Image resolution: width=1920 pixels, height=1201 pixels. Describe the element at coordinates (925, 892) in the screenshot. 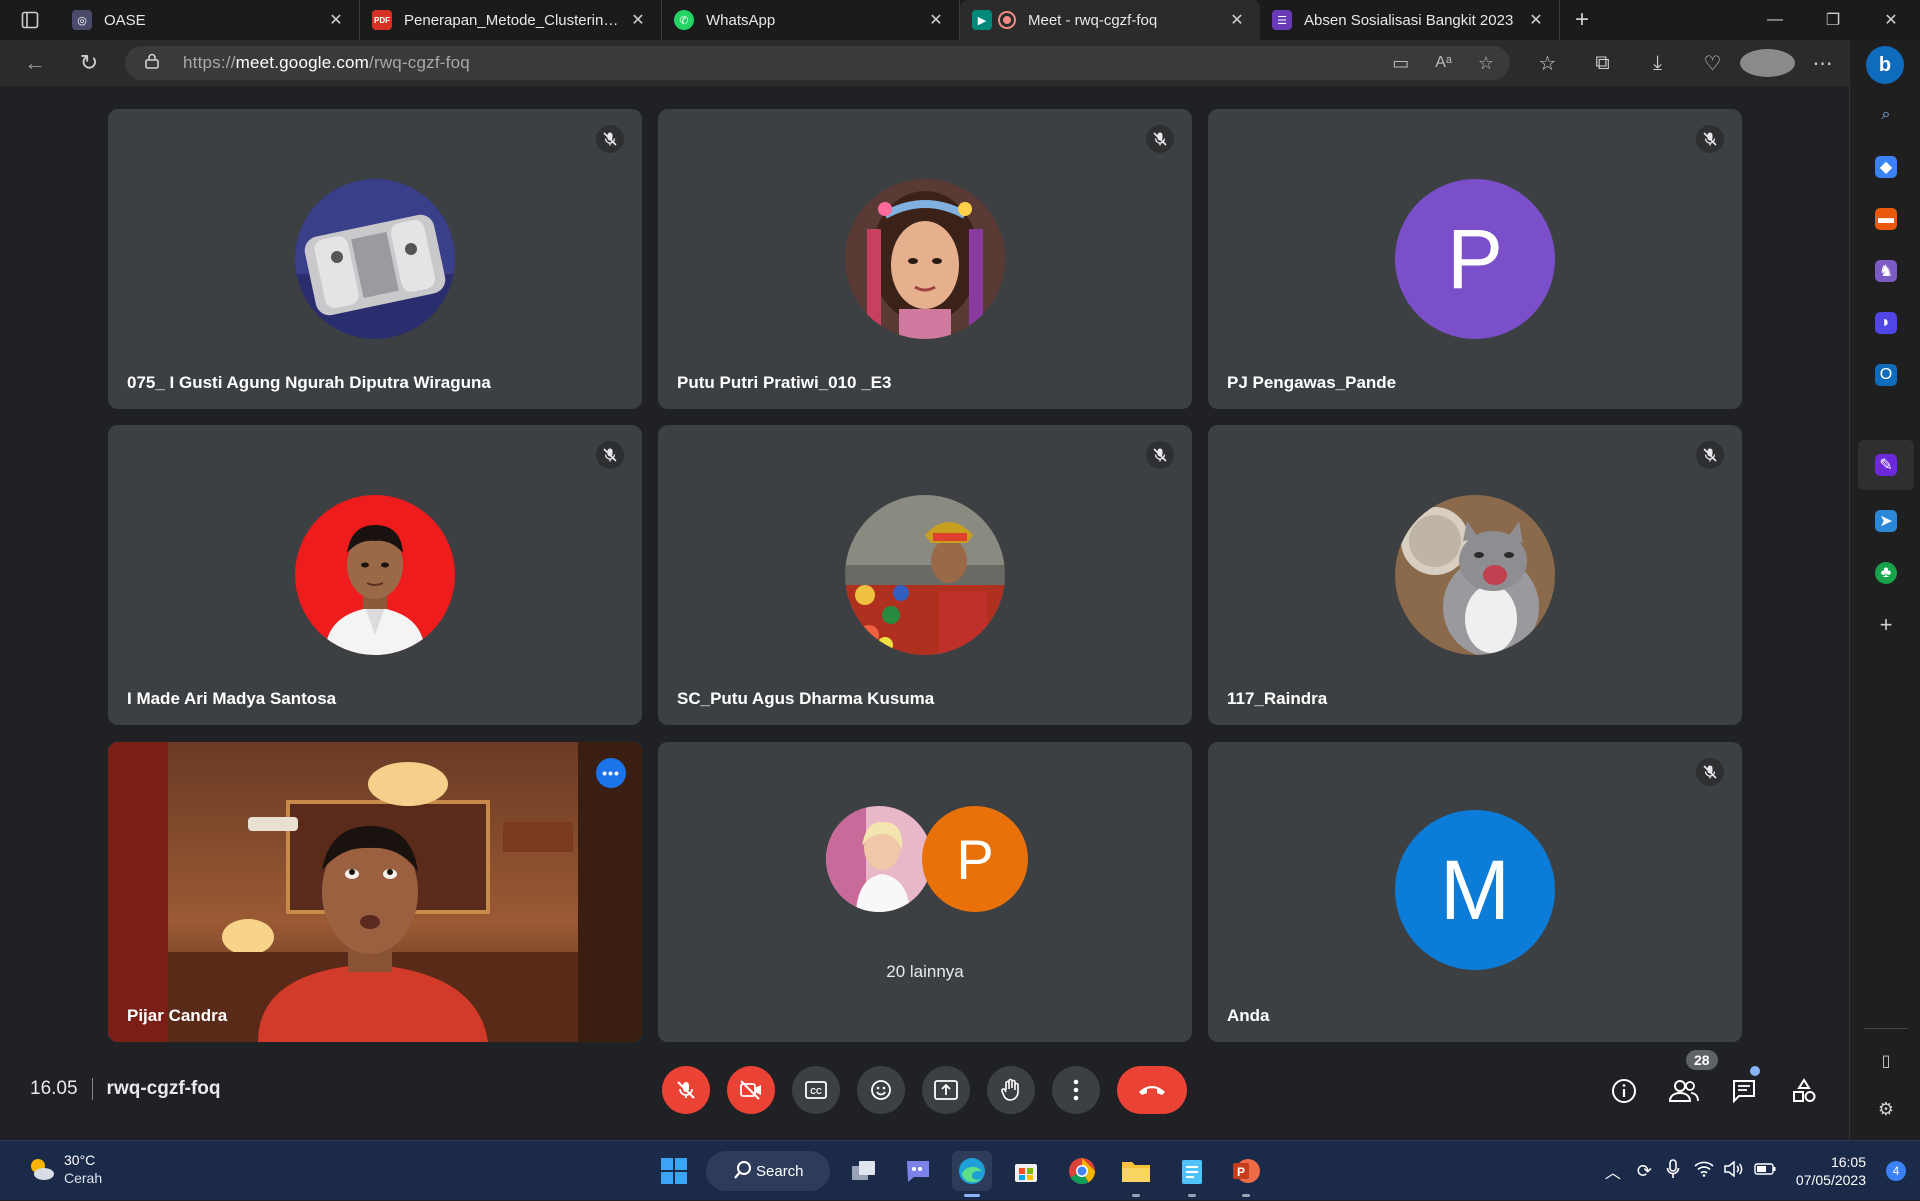

I see `others-tile: P 20 lainnya` at that location.